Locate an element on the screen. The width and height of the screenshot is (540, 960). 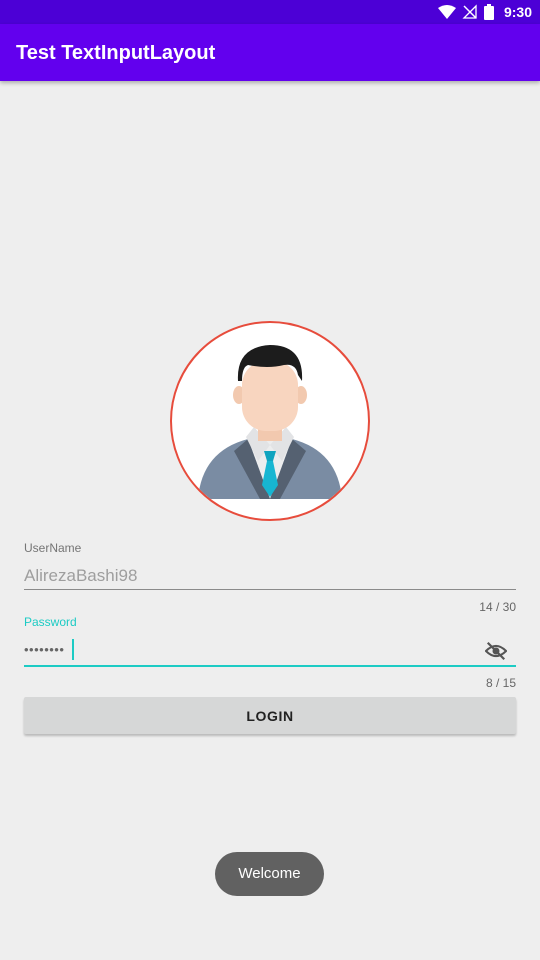
password-value: •••••••• is located at coordinates (44, 649).